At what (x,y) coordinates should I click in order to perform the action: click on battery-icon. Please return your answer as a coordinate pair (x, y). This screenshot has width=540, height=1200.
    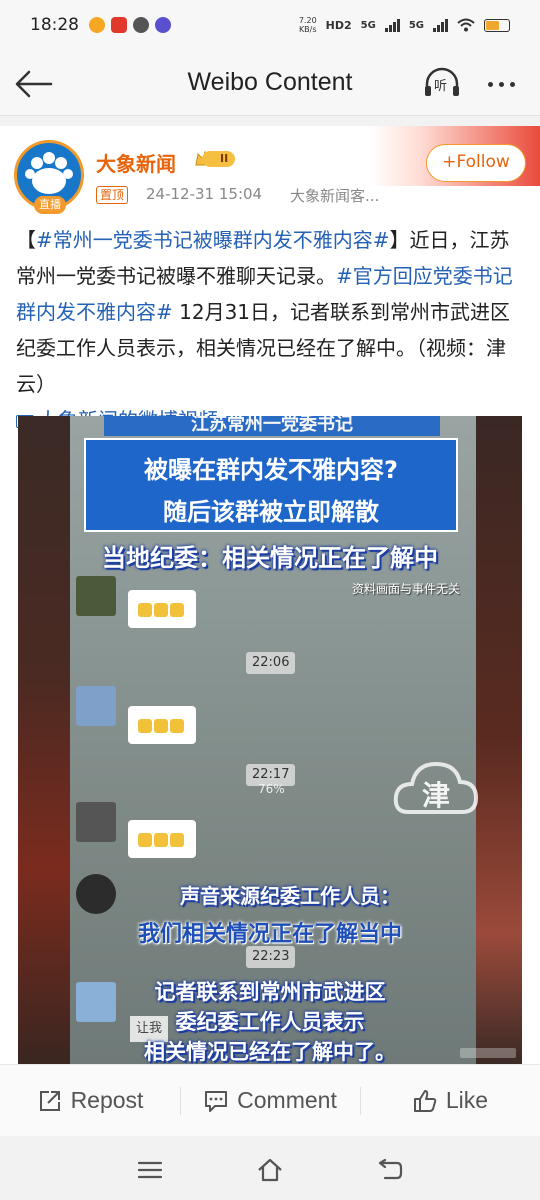
    Looking at the image, I should click on (497, 25).